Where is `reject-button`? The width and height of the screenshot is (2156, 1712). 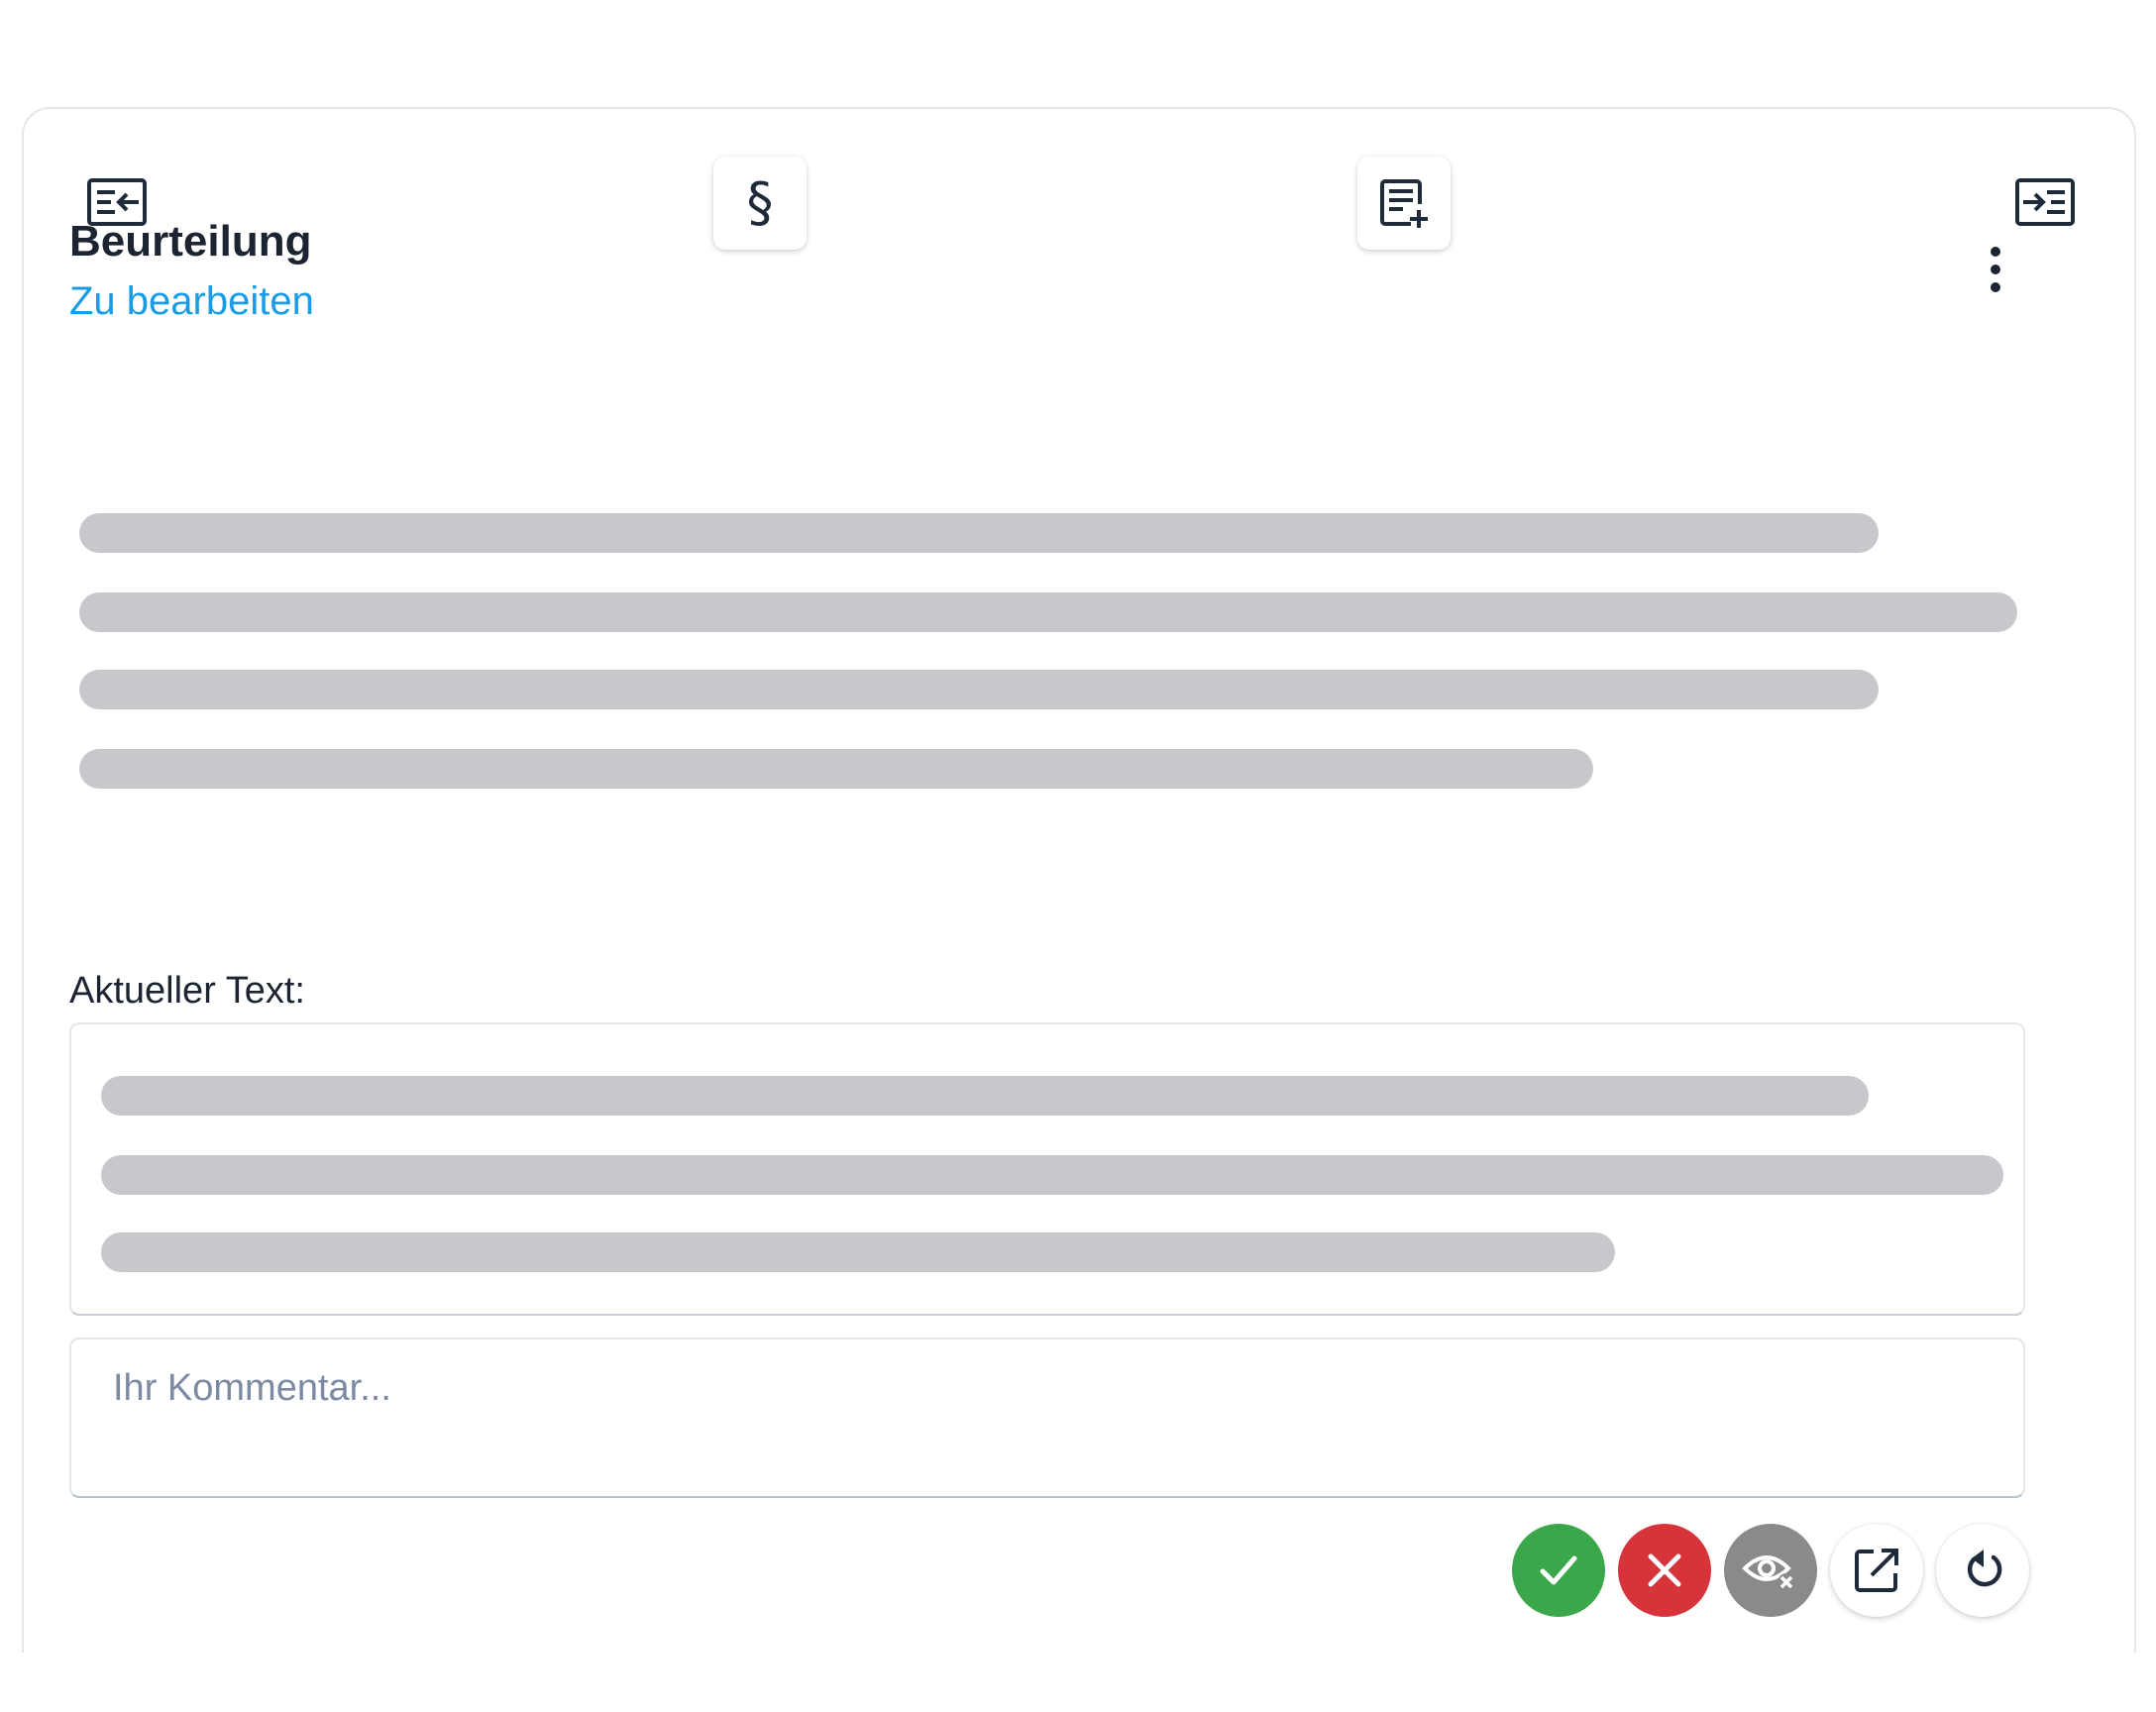
reject-button is located at coordinates (1665, 1570).